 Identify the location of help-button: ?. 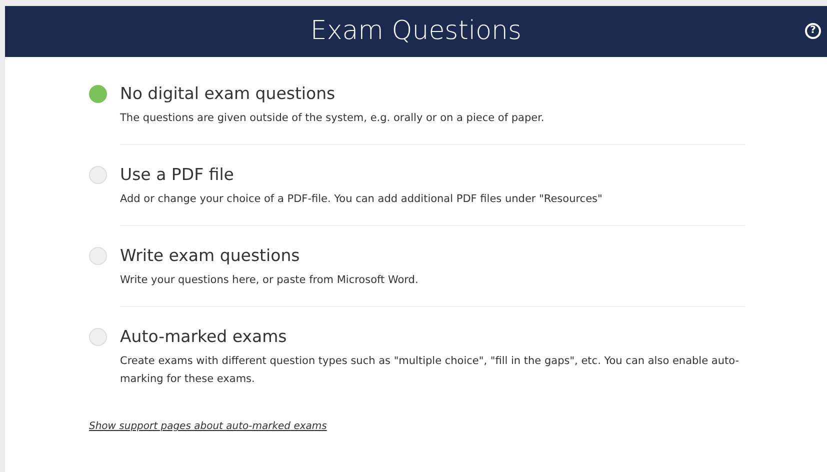
(813, 31).